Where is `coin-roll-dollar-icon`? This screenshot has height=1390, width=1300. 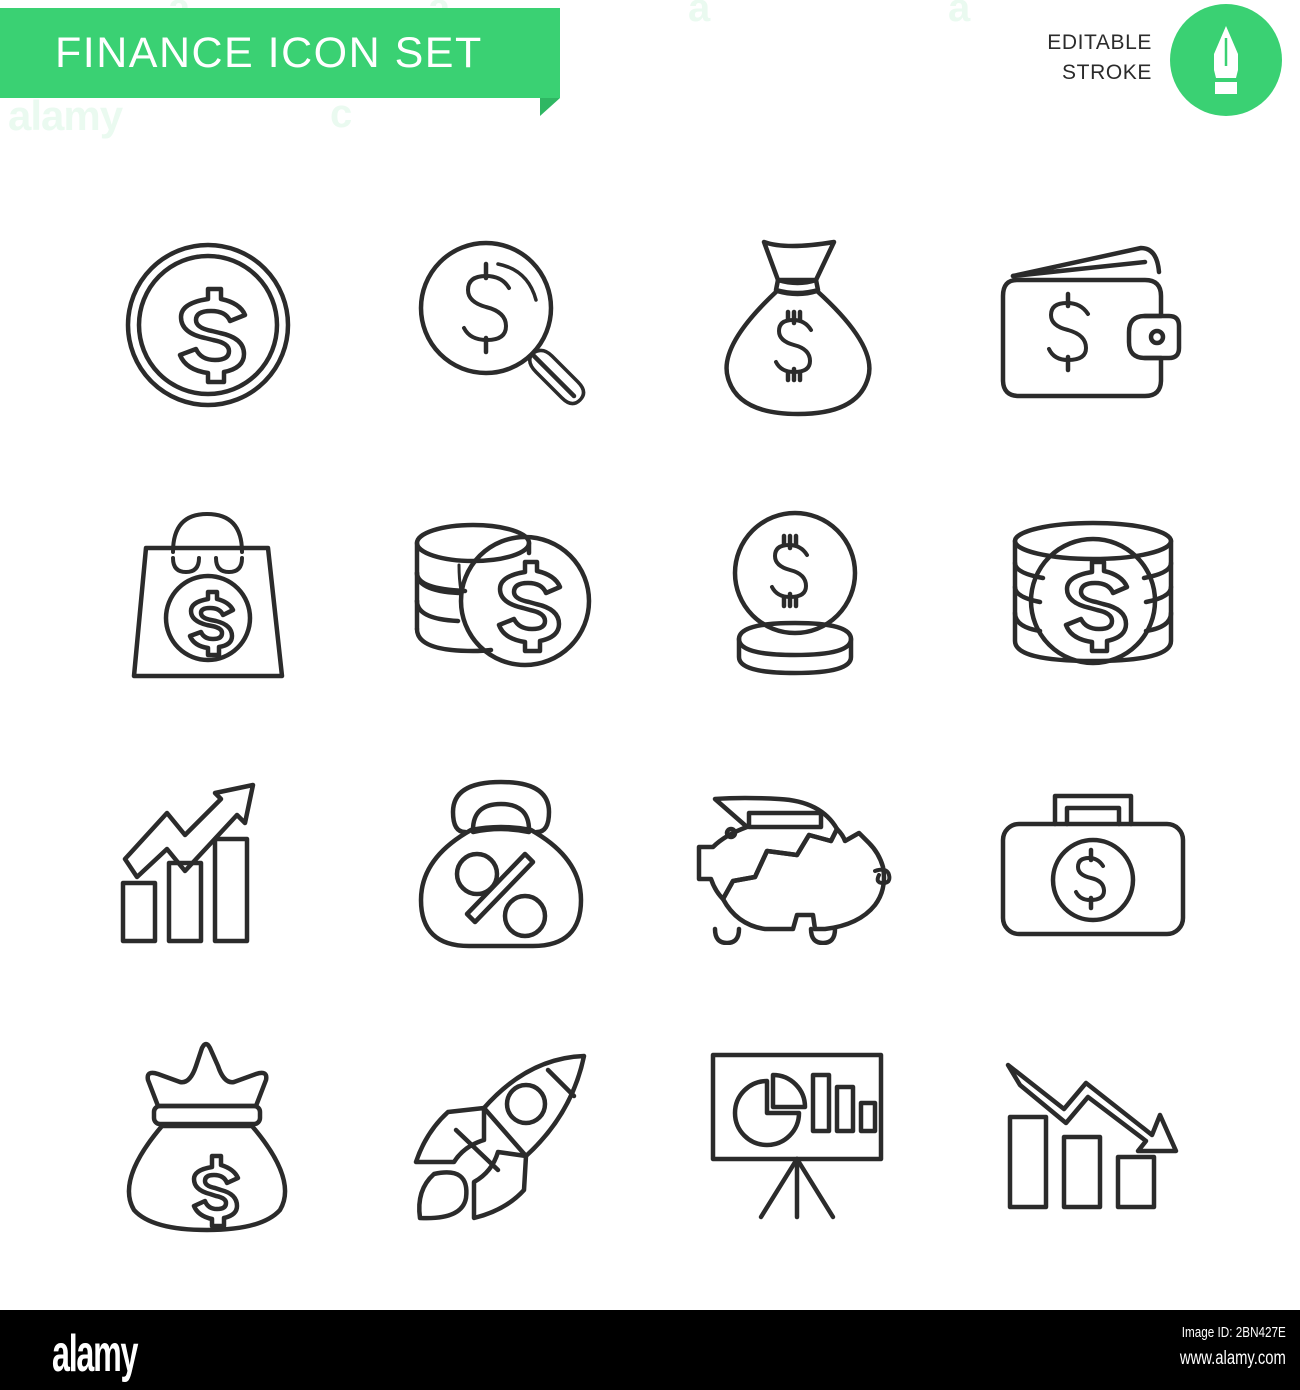
coin-roll-dollar-icon is located at coordinates (1092, 593).